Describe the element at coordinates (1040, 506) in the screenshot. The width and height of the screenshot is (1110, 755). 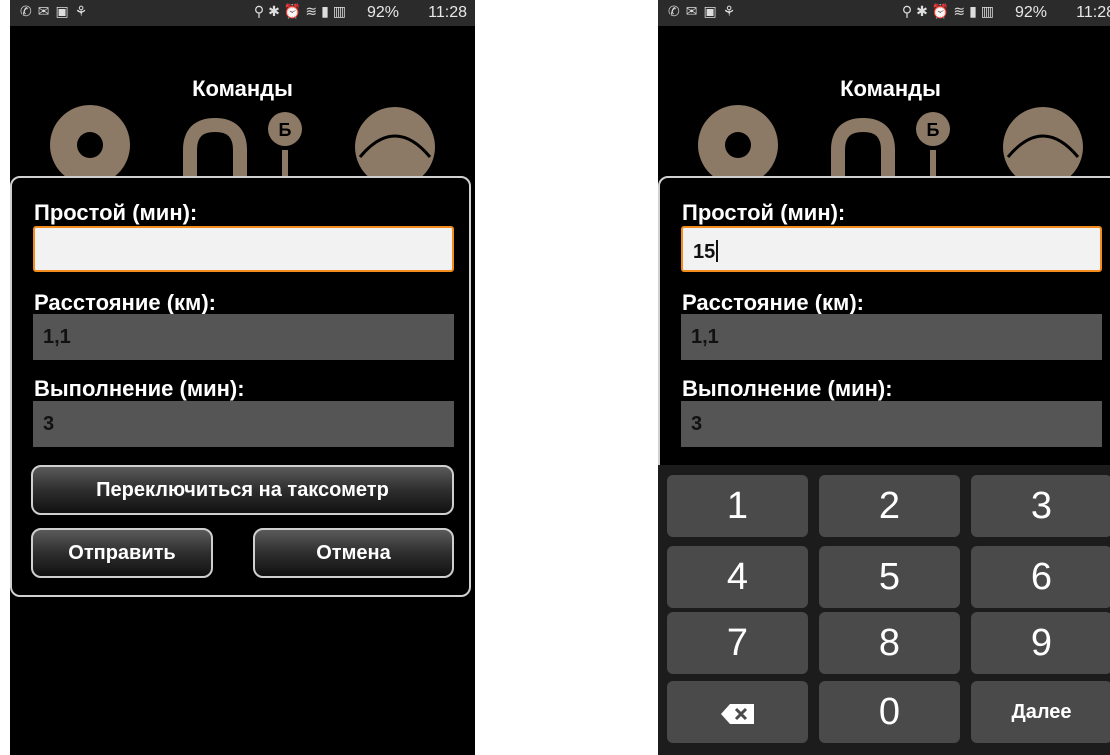
I see `key-3: 3` at that location.